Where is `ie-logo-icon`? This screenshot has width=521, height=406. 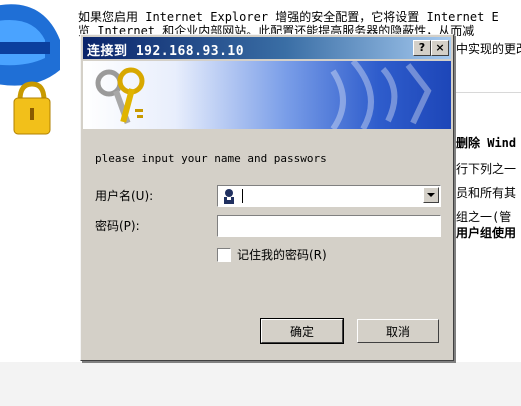
ie-logo-icon is located at coordinates (36, 75).